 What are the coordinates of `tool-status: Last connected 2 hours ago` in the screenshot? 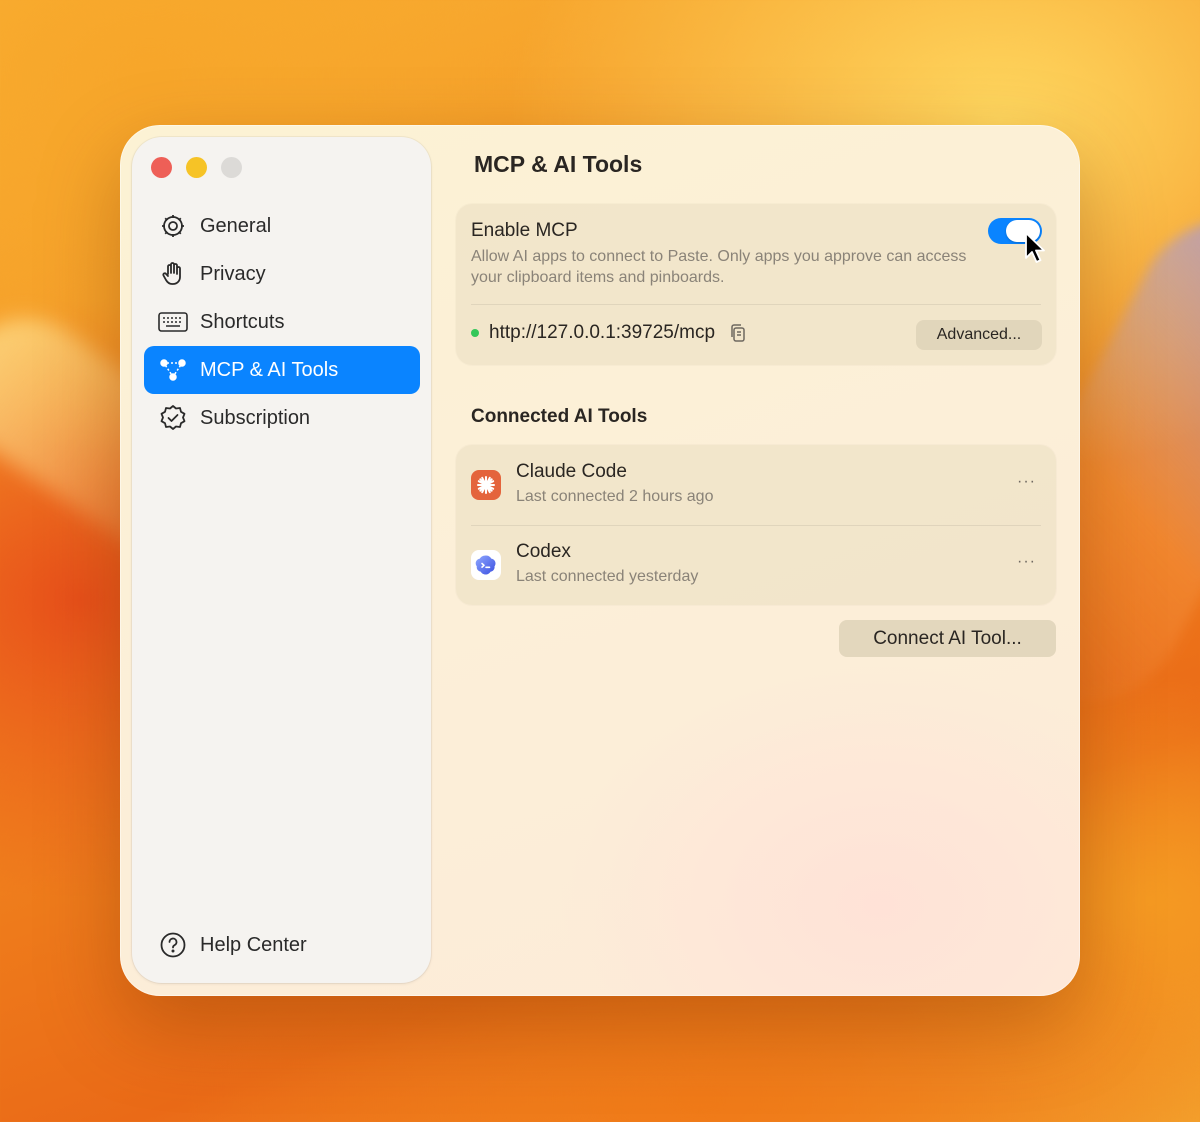 It's located at (615, 496).